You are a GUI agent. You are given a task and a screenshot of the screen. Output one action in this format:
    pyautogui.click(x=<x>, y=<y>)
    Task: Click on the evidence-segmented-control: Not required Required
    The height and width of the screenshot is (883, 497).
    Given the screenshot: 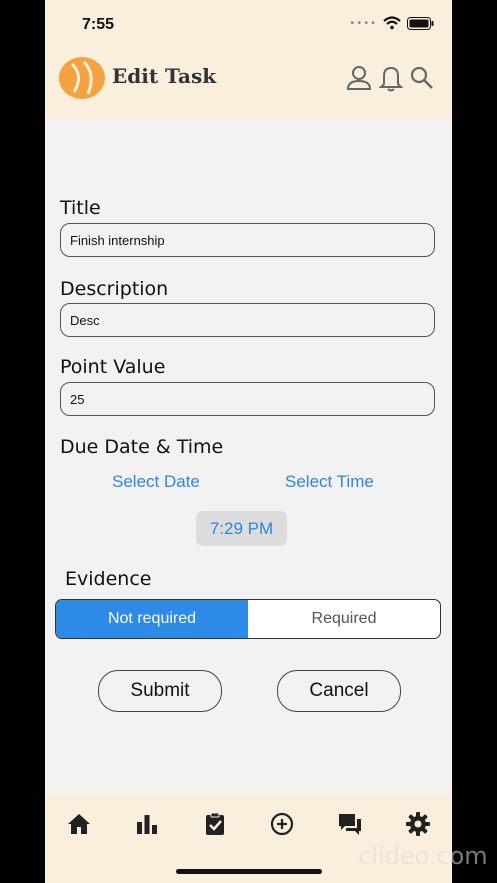 What is the action you would take?
    pyautogui.click(x=248, y=619)
    